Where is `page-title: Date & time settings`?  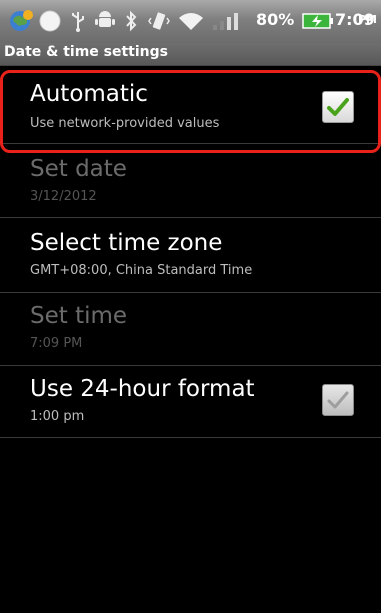
page-title: Date & time settings is located at coordinates (86, 52).